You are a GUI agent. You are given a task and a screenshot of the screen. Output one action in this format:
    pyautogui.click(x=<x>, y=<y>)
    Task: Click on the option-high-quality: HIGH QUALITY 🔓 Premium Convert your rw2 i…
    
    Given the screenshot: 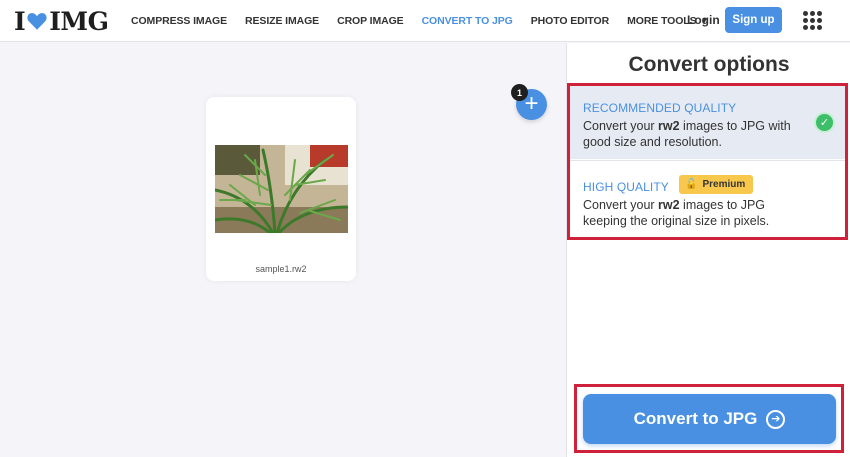 What is the action you would take?
    pyautogui.click(x=707, y=198)
    